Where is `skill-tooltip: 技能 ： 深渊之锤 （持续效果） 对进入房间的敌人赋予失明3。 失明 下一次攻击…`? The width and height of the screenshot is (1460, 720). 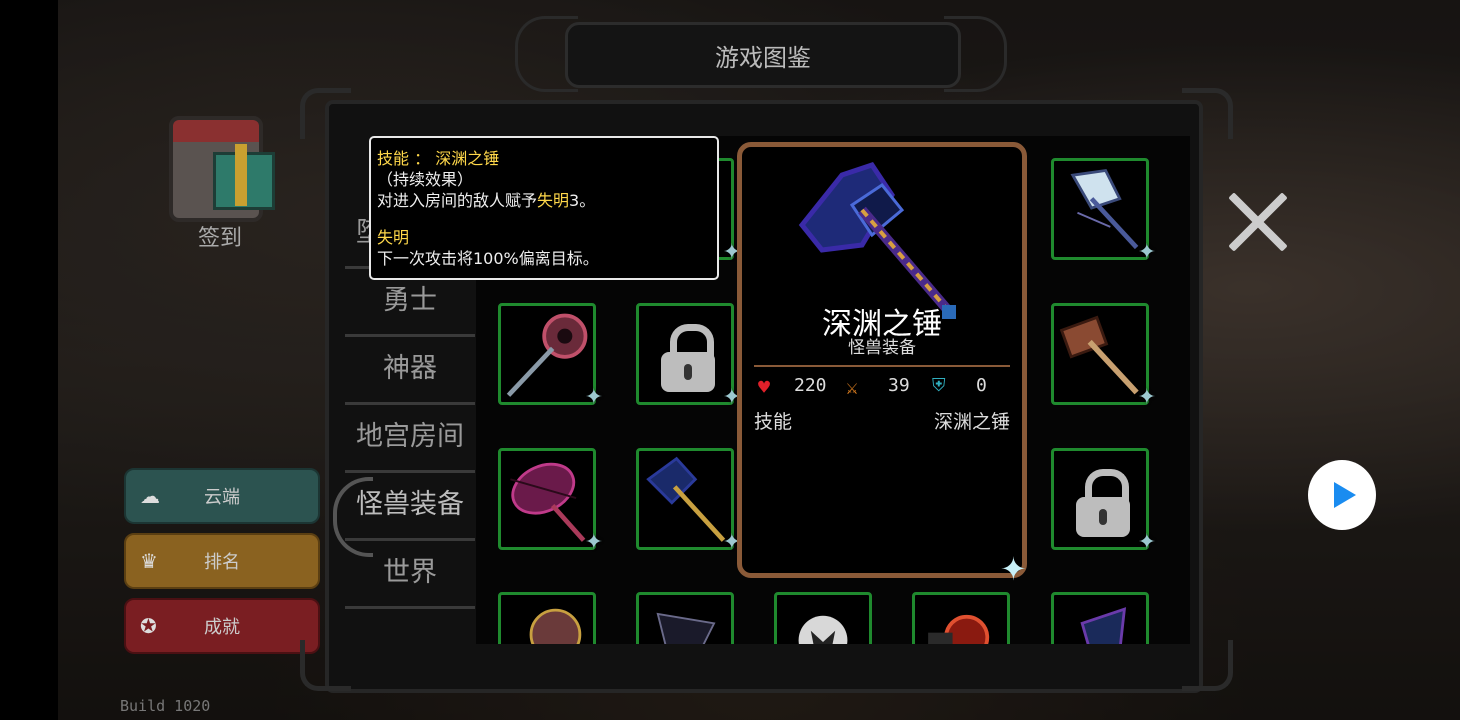
skill-tooltip: 技能 ： 深渊之锤 （持续效果） 对进入房间的敌人赋予失明3。 失明 下一次攻击… is located at coordinates (544, 208).